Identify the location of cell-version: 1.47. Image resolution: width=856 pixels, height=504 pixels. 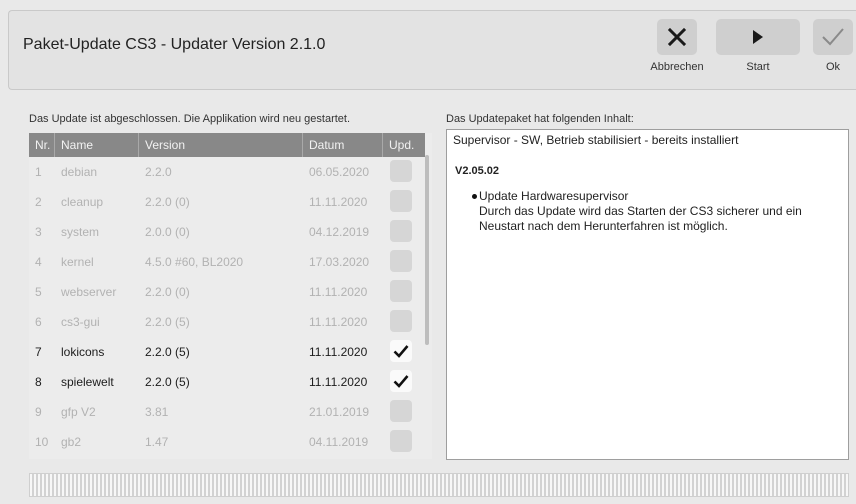
(157, 442).